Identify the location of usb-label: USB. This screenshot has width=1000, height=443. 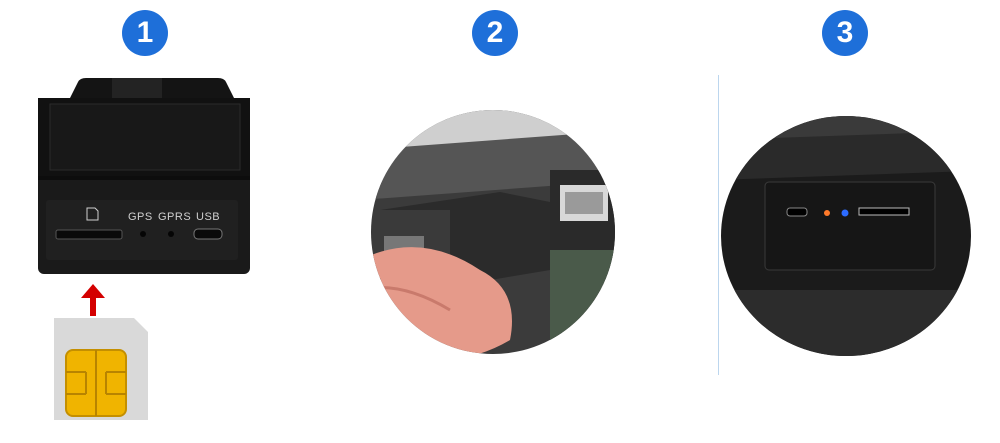
(208, 217).